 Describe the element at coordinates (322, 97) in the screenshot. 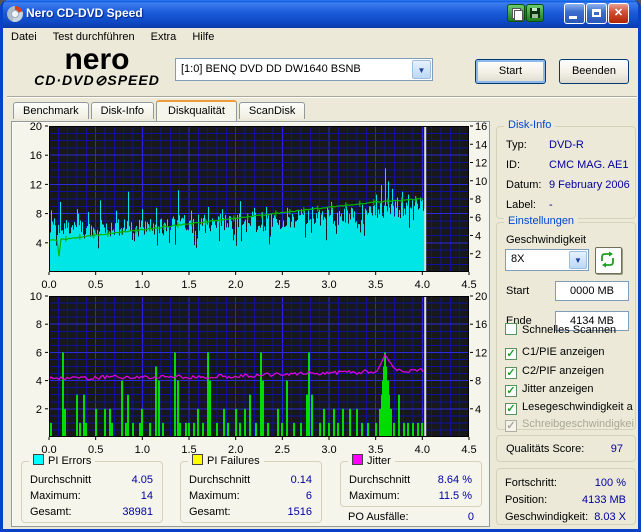

I see `toolbar-separator` at that location.